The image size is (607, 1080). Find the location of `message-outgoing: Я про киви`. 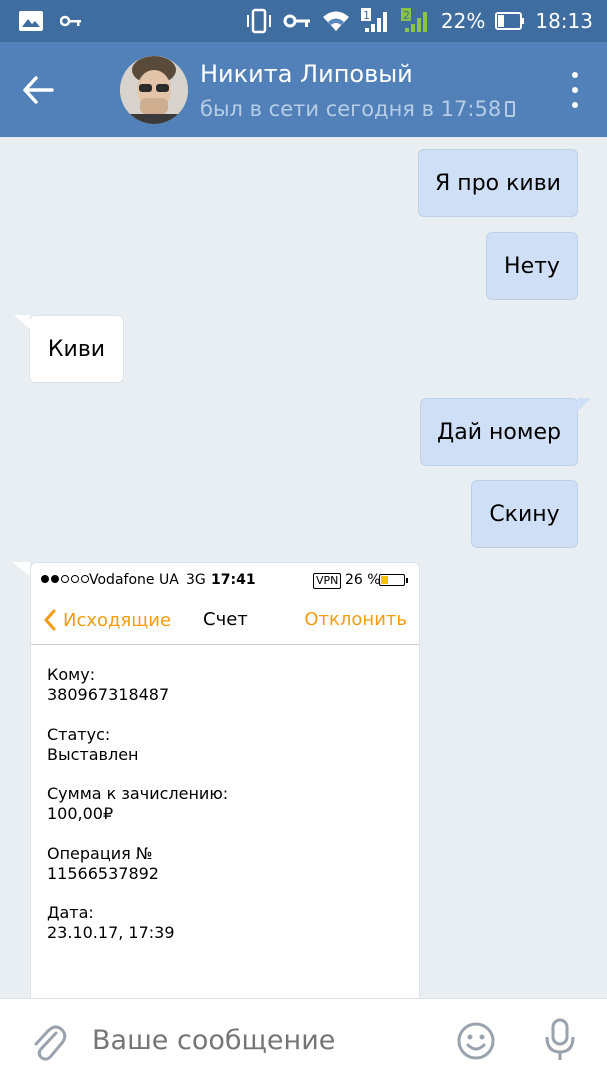

message-outgoing: Я про киви is located at coordinates (498, 183).